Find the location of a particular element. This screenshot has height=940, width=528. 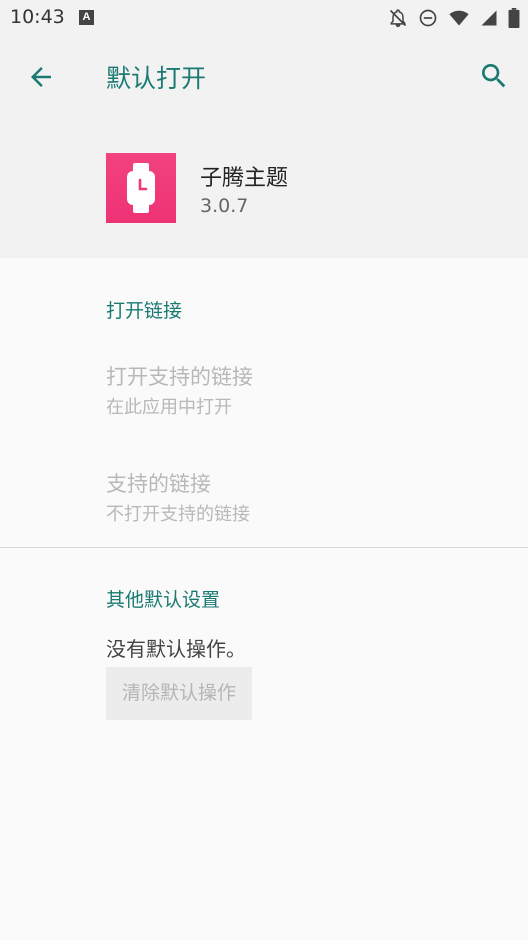

search-icon is located at coordinates (494, 76).